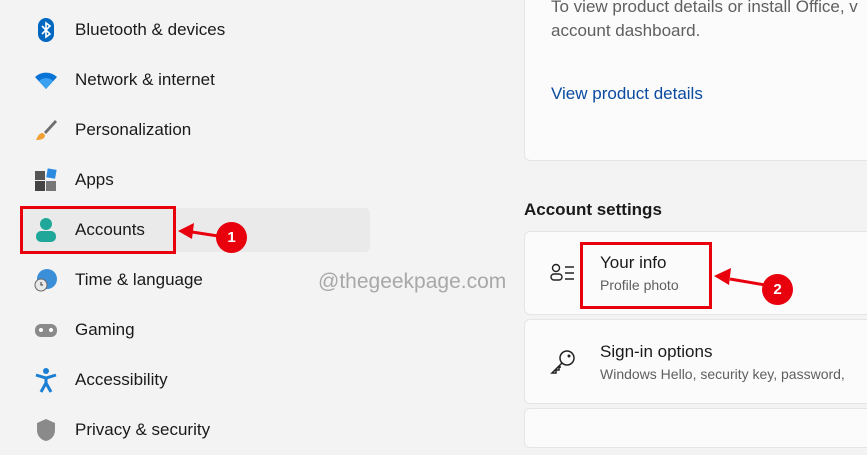  I want to click on step-badge-2: 2, so click(777, 289).